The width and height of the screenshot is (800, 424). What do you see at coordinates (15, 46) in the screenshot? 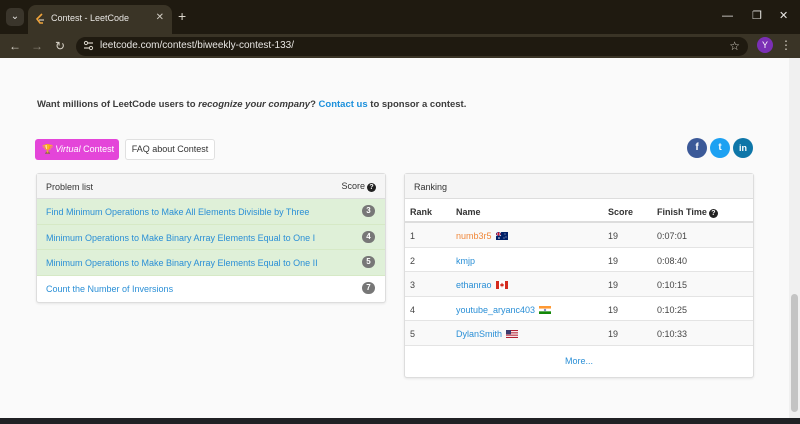
I see `back-icon: ←` at bounding box center [15, 46].